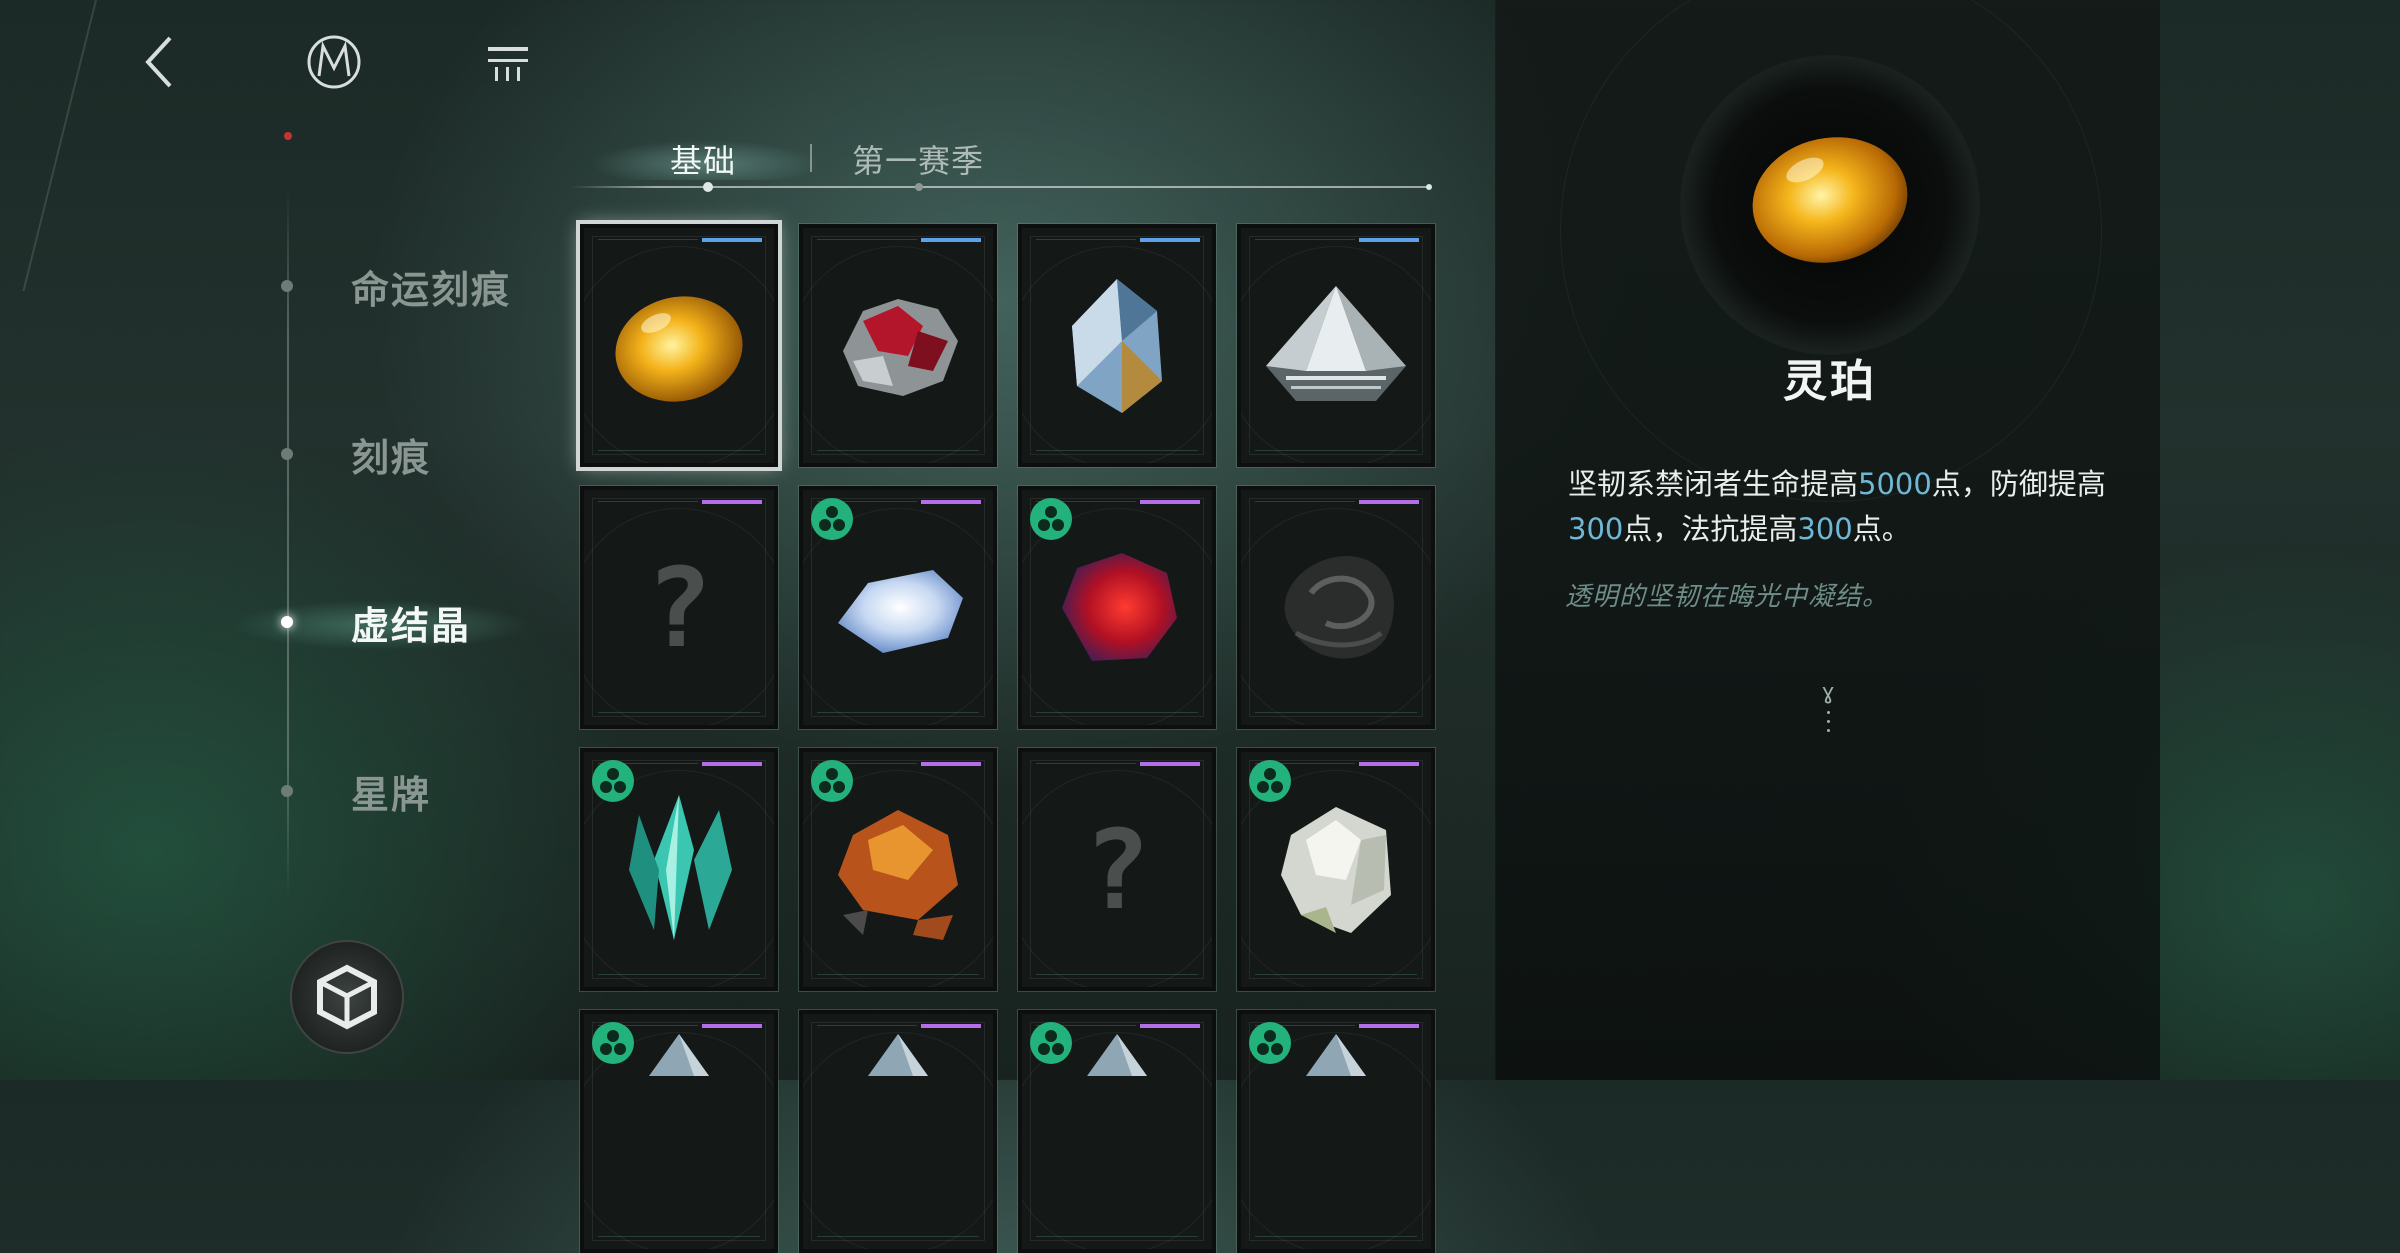  Describe the element at coordinates (59, 146) in the screenshot. I see `background-line` at that location.